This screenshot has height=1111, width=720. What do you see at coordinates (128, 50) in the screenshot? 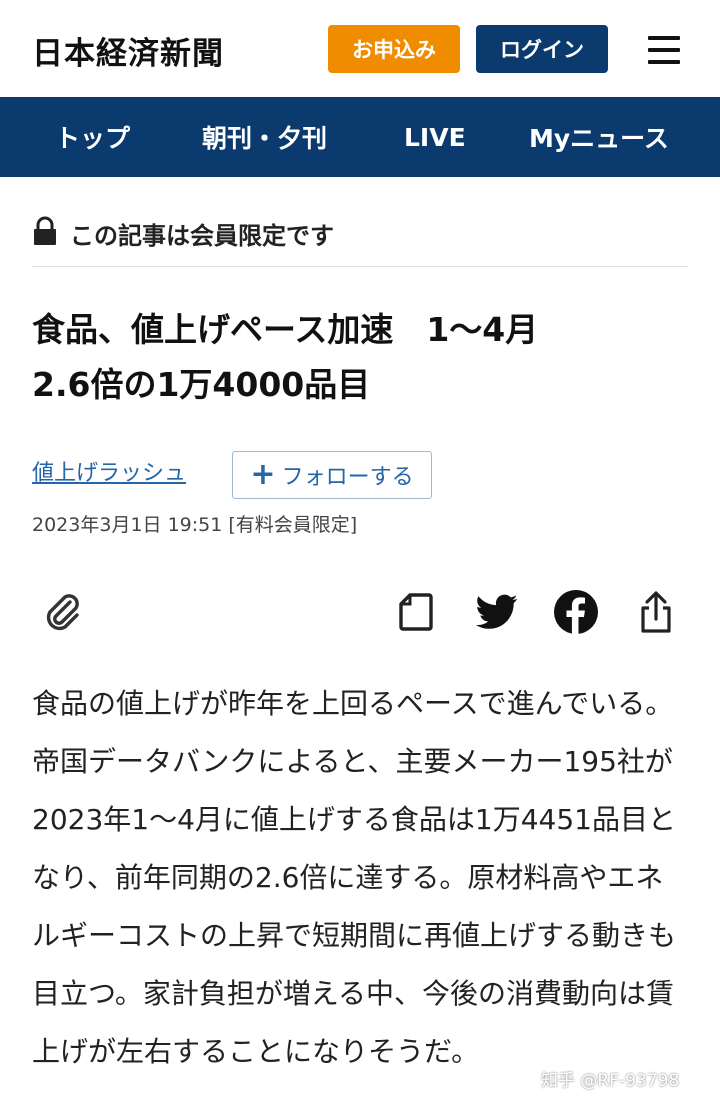
I see `site-logo: 日本経済新聞` at bounding box center [128, 50].